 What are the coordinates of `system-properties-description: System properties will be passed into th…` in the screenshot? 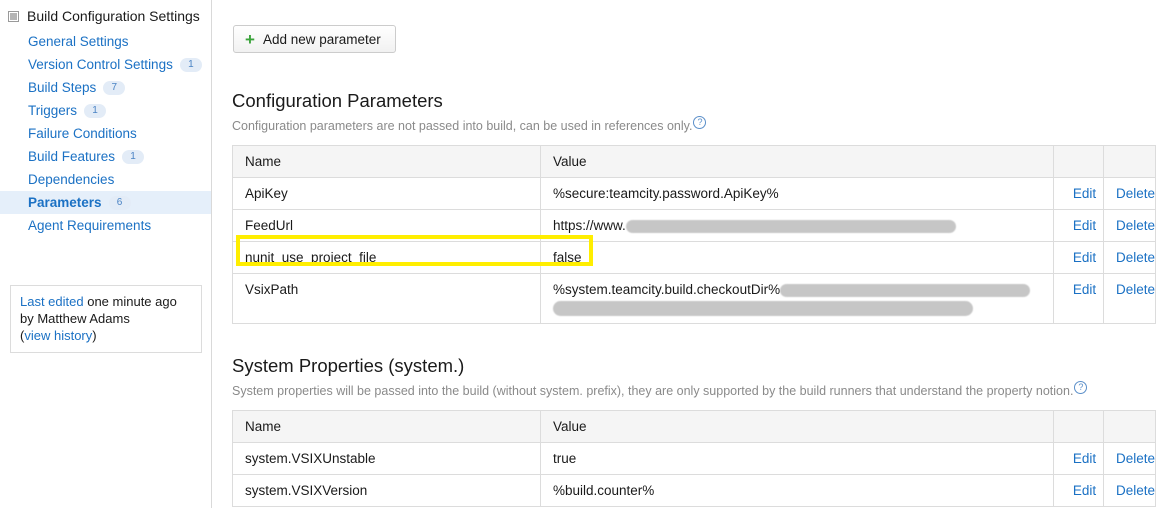 It's located at (694, 390).